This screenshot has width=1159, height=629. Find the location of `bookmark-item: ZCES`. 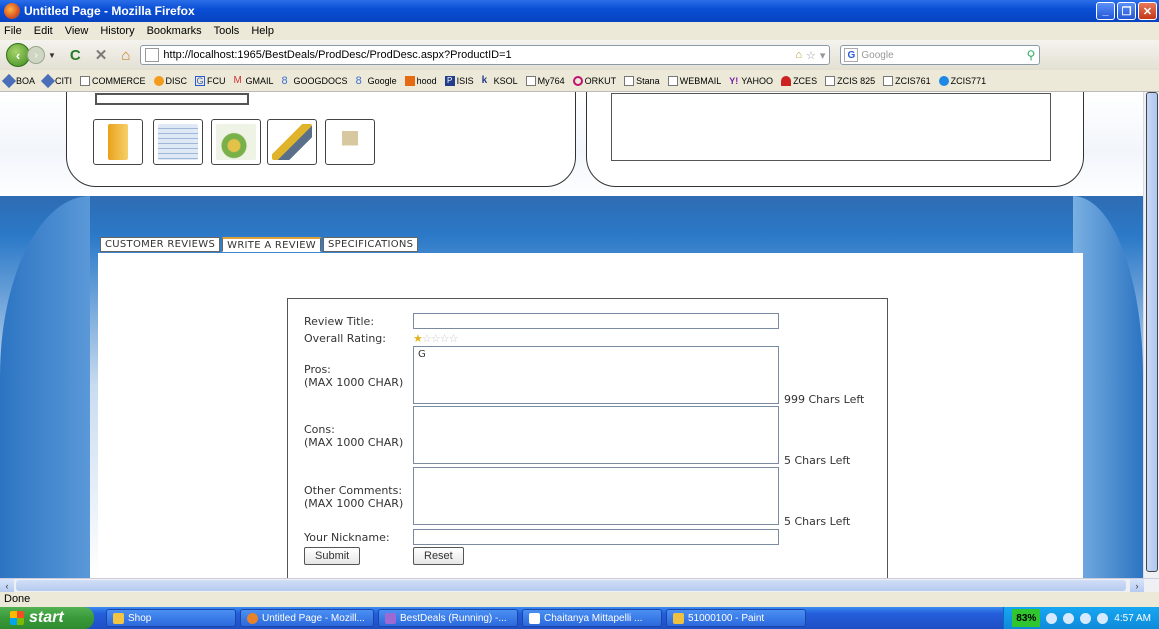

bookmark-item: ZCES is located at coordinates (799, 80).